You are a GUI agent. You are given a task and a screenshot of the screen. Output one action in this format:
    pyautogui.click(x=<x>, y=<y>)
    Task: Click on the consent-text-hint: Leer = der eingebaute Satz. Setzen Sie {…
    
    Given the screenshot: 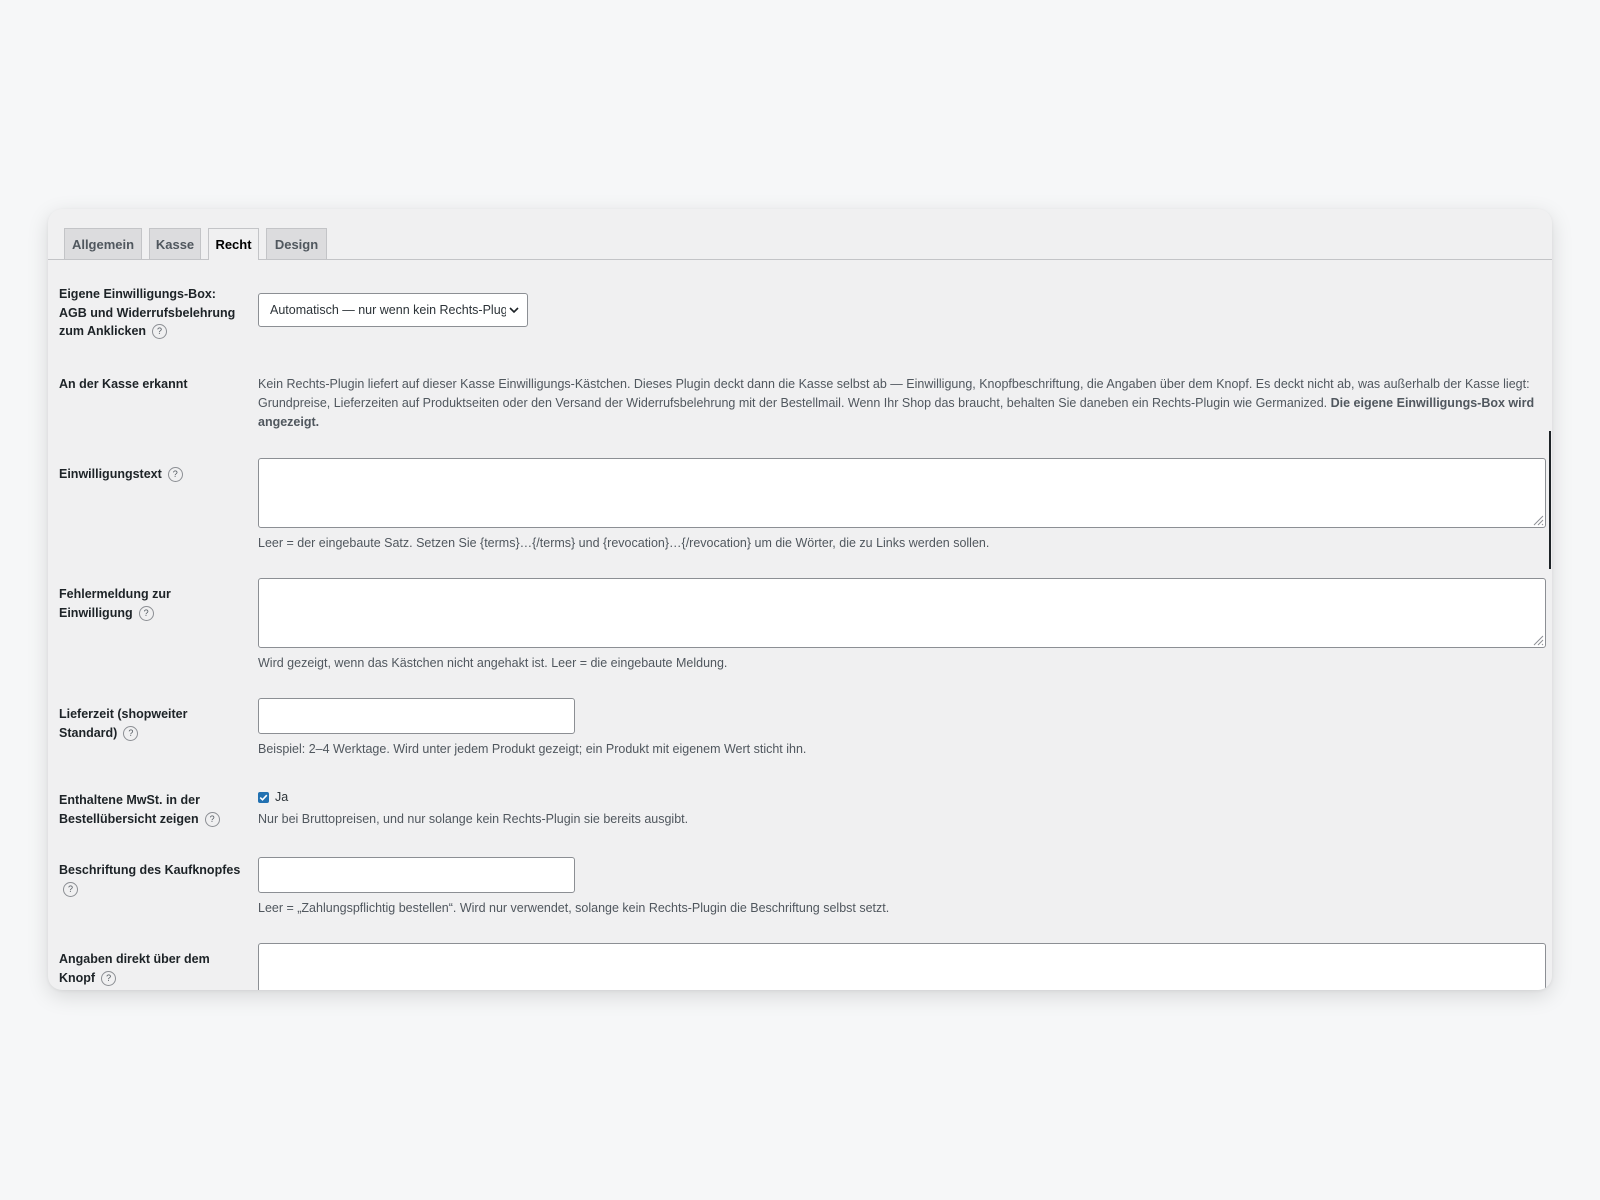 What is the action you would take?
    pyautogui.click(x=624, y=543)
    